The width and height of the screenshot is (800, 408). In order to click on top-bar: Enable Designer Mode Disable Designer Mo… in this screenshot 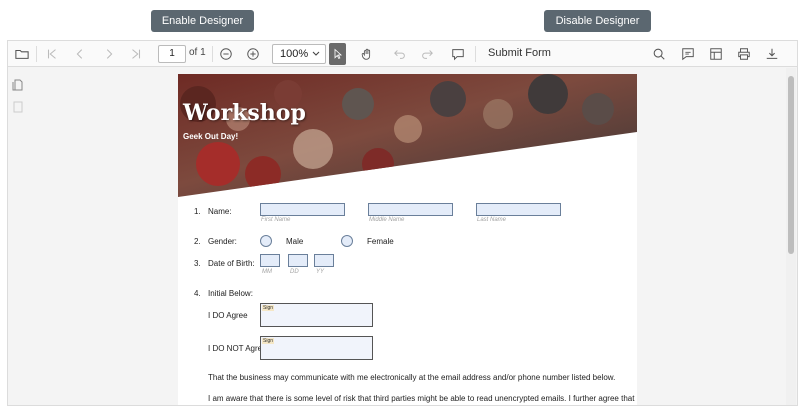, I will do `click(400, 24)`.